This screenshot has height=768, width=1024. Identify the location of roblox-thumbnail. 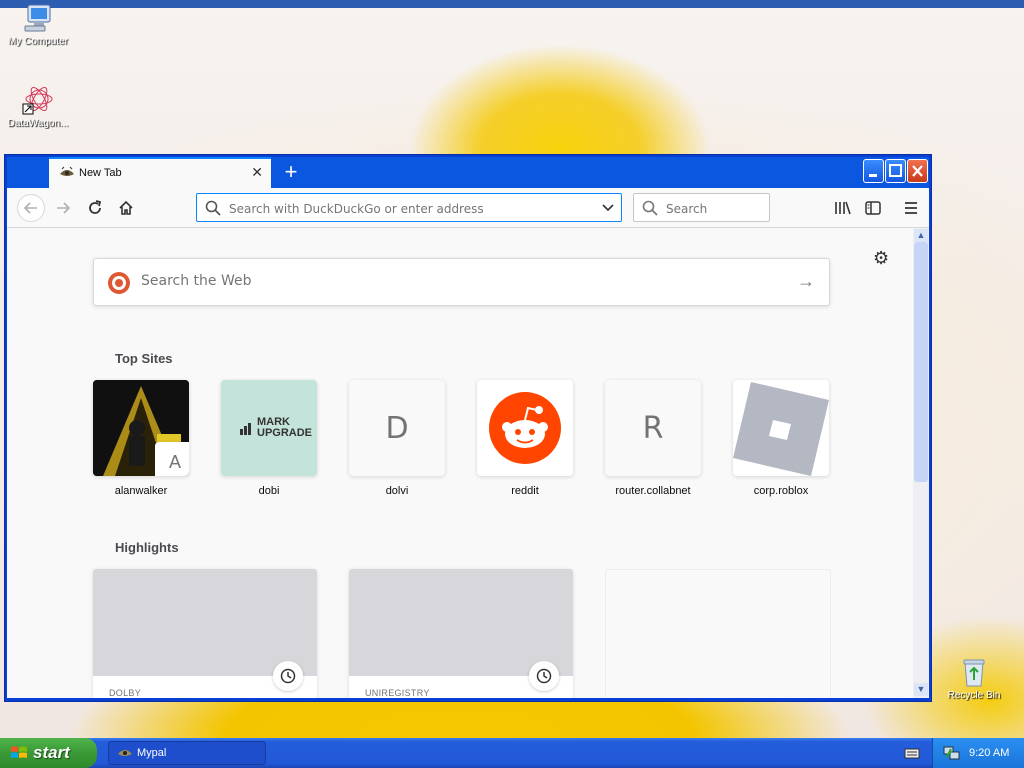
(781, 428).